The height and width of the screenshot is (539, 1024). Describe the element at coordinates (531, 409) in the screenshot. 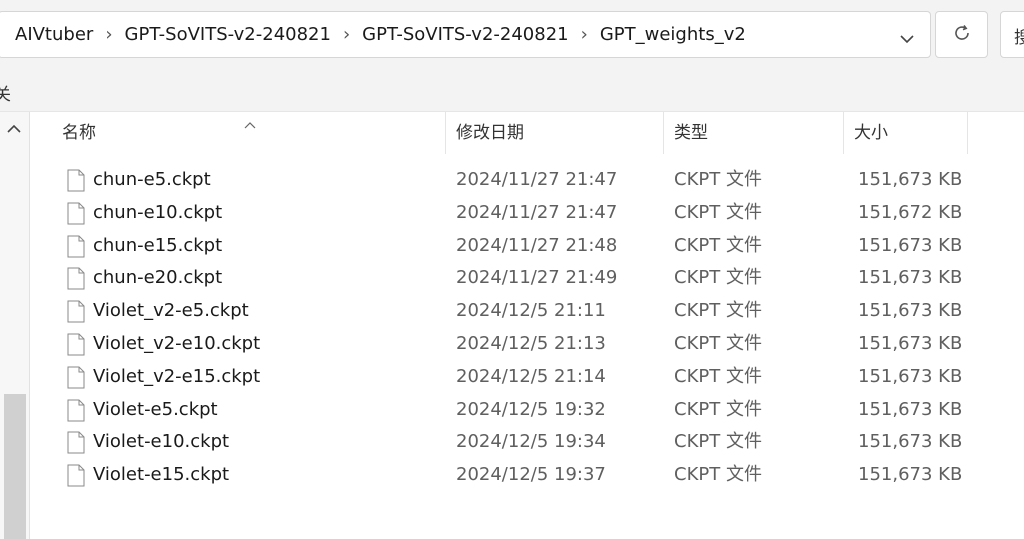

I see `file-modified: 2024/12/5 19:32` at that location.